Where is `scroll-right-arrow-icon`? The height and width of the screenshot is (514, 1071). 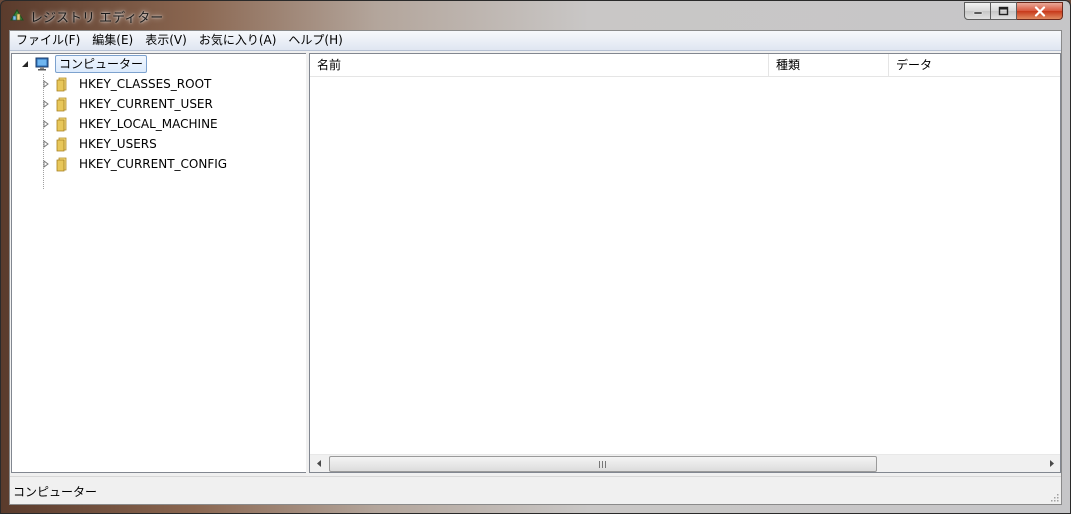
scroll-right-arrow-icon is located at coordinates (1051, 463).